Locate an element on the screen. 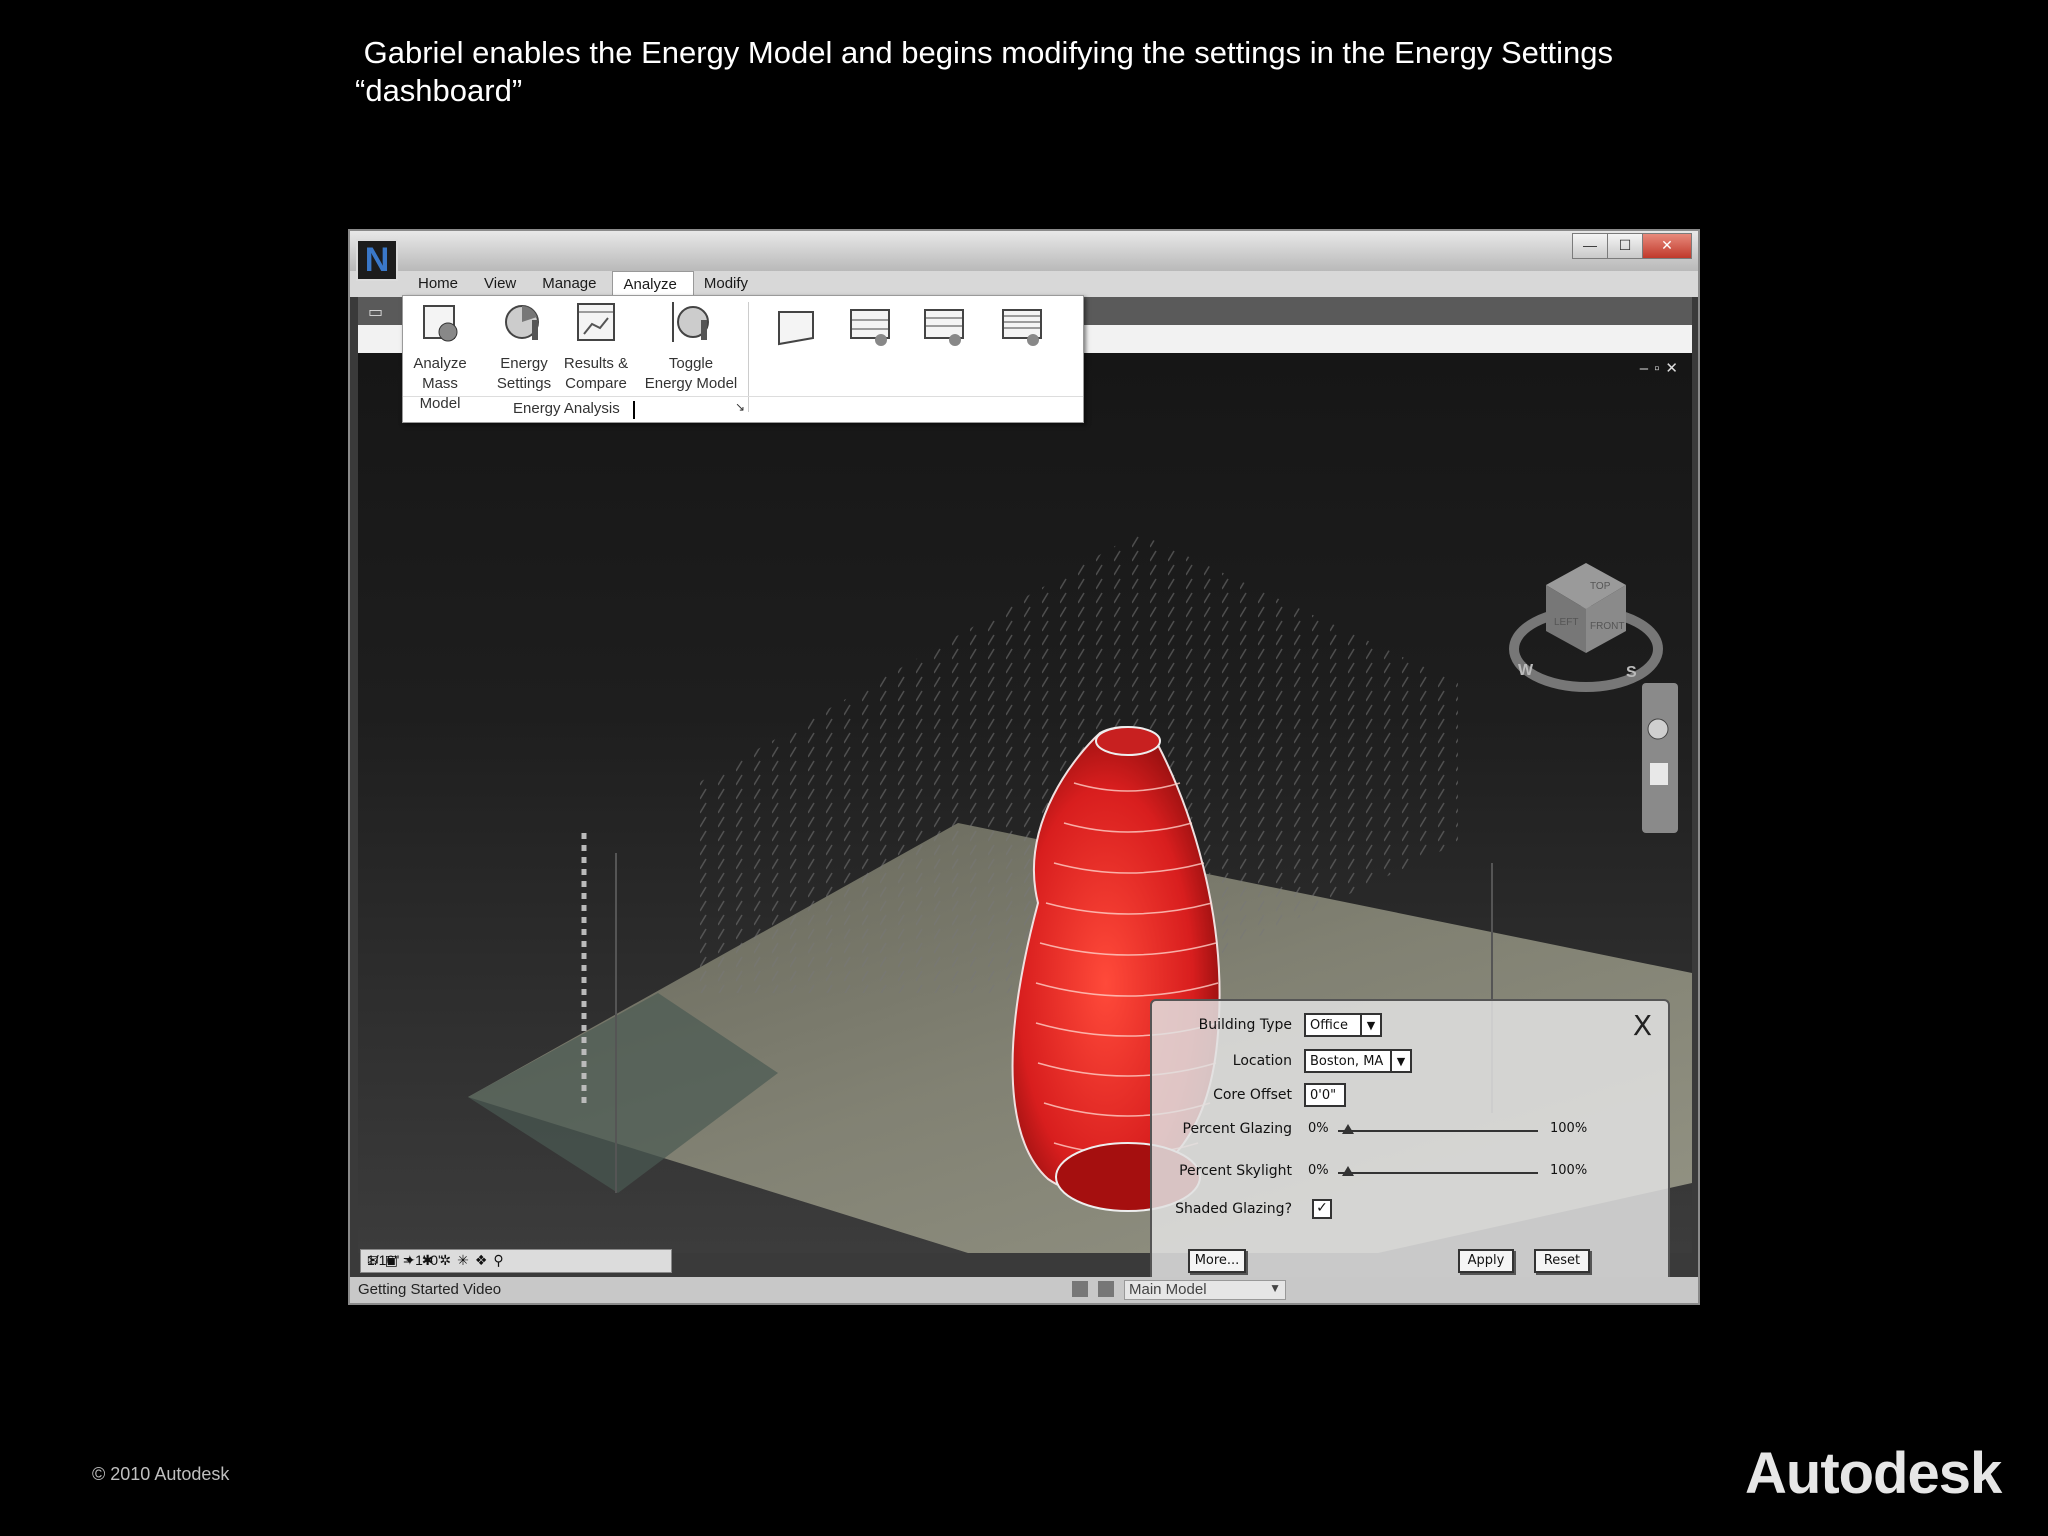 The image size is (2048, 1536). mass-zones-icon is located at coordinates (944, 327).